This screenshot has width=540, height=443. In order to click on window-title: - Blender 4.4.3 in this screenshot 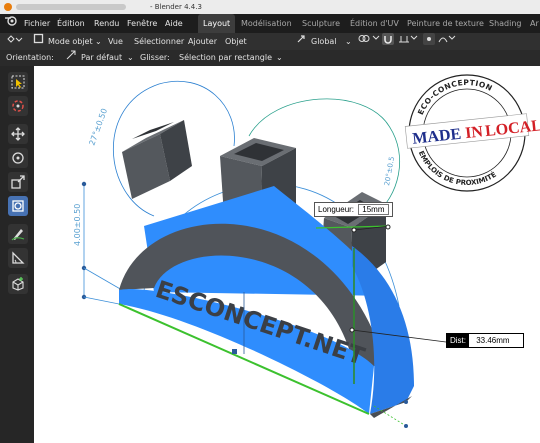, I will do `click(176, 7)`.